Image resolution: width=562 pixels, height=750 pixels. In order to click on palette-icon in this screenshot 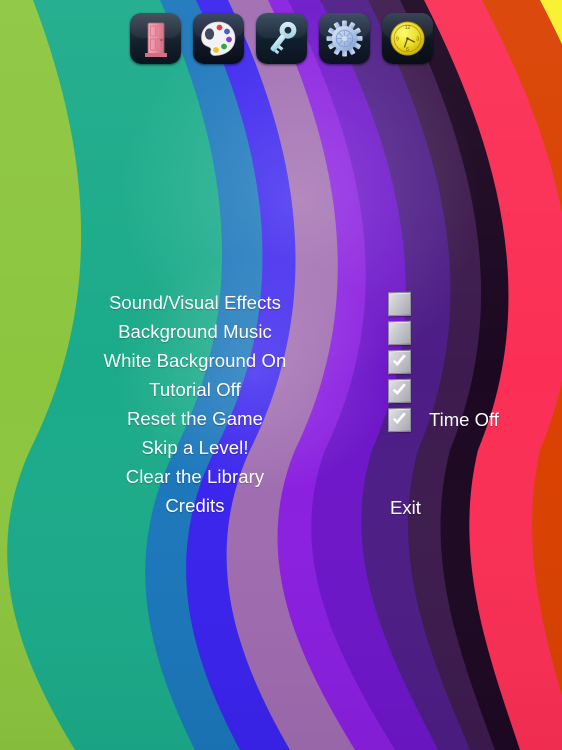, I will do `click(218, 38)`.